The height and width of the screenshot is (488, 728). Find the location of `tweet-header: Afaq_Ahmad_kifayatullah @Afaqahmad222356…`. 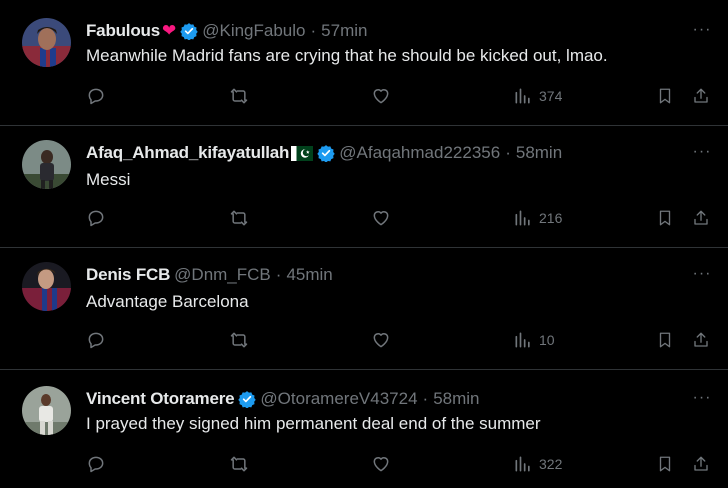

tweet-header: Afaq_Ahmad_kifayatullah @Afaqahmad222356… is located at coordinates (377, 153).